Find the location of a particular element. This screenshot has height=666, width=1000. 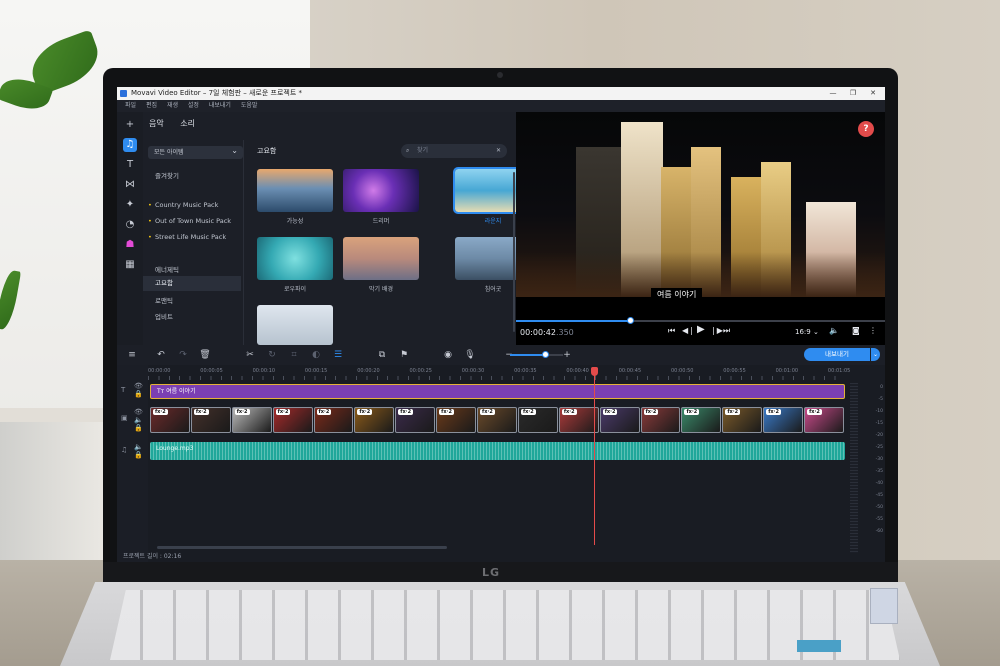

progress-handle is located at coordinates (631, 320).